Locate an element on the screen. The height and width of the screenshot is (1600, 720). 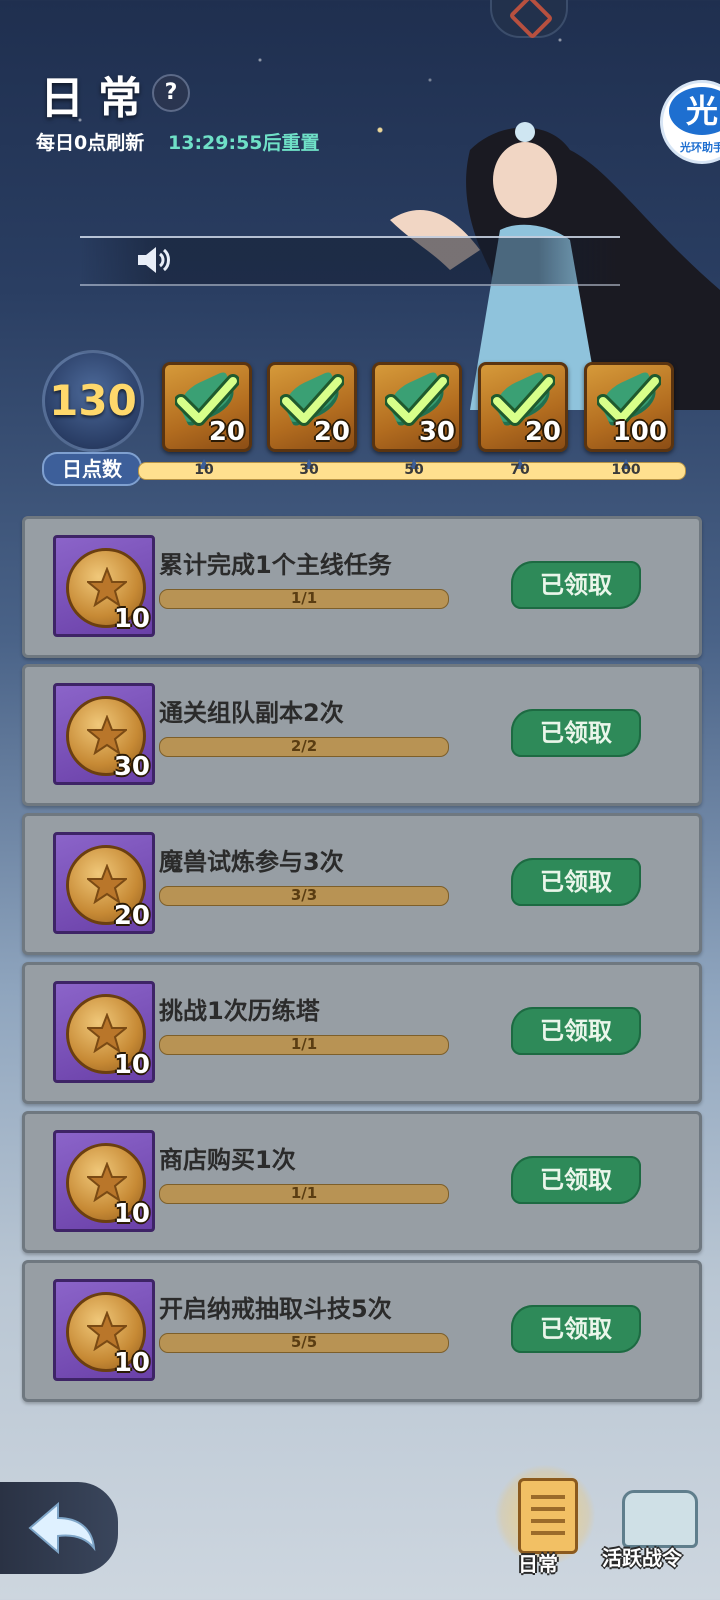
task-progress-bar: 2/2 is located at coordinates (304, 747).